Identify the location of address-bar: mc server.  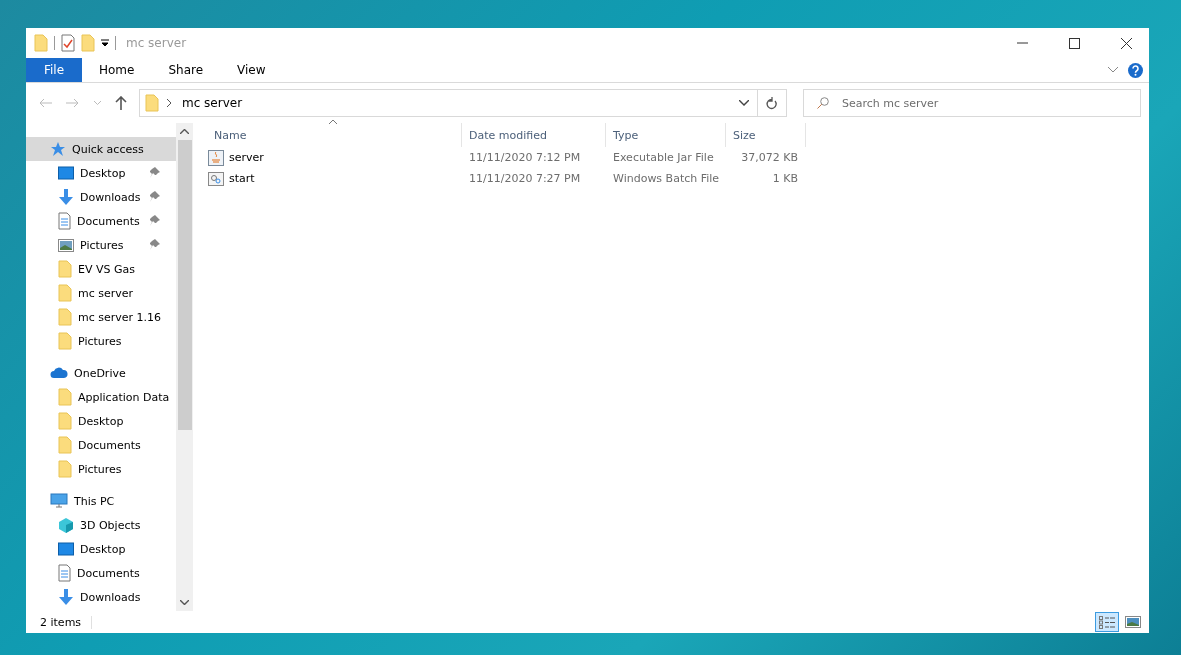
(463, 103).